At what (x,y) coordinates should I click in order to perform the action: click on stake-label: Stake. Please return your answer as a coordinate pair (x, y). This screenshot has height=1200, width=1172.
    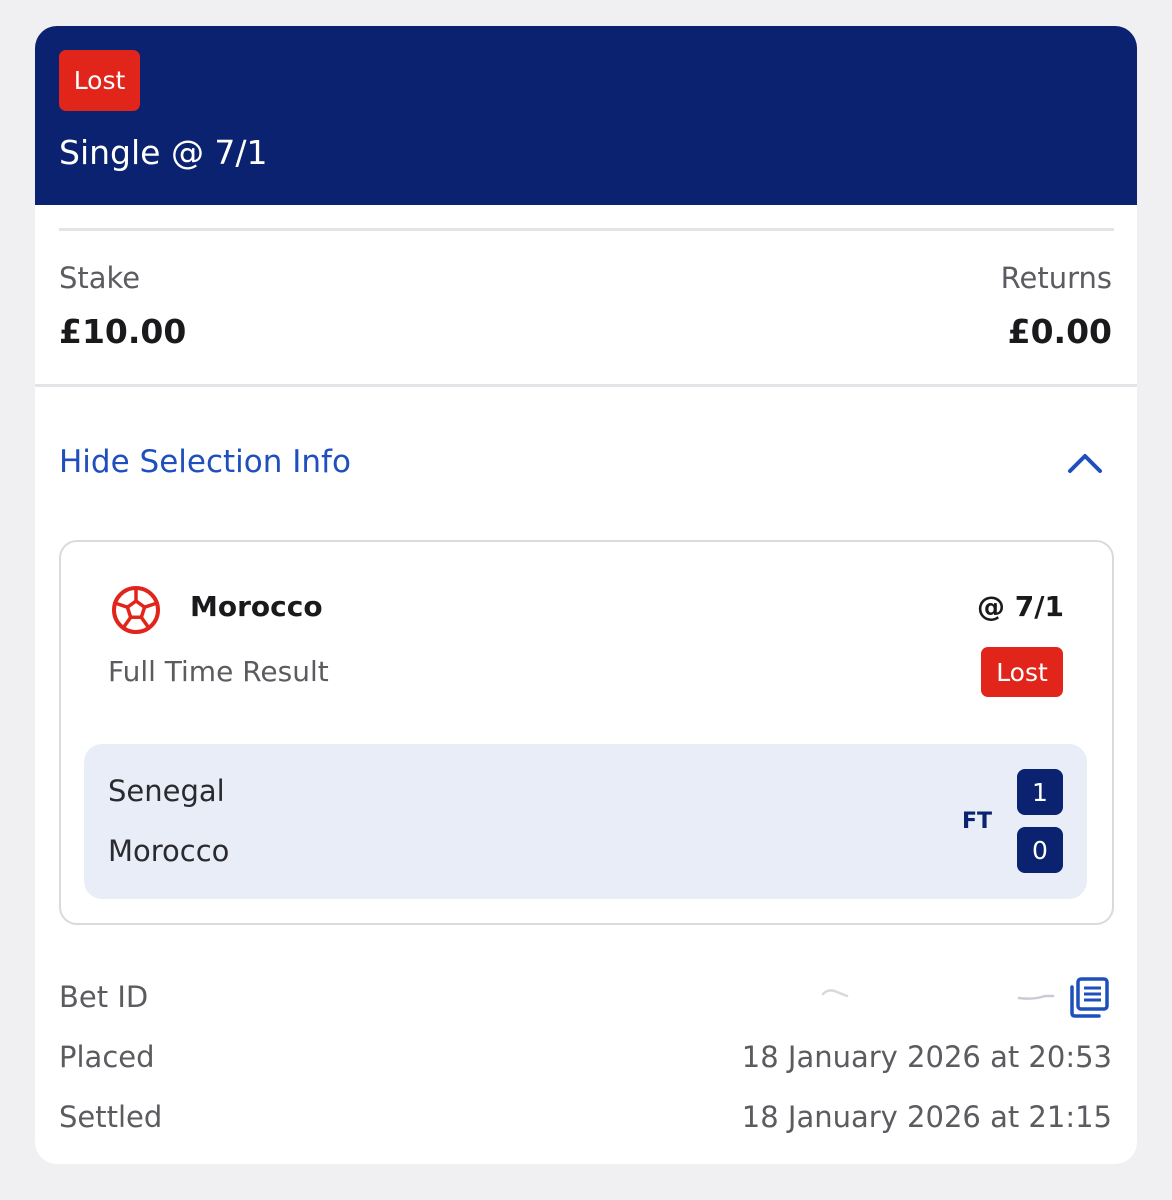
    Looking at the image, I should click on (100, 278).